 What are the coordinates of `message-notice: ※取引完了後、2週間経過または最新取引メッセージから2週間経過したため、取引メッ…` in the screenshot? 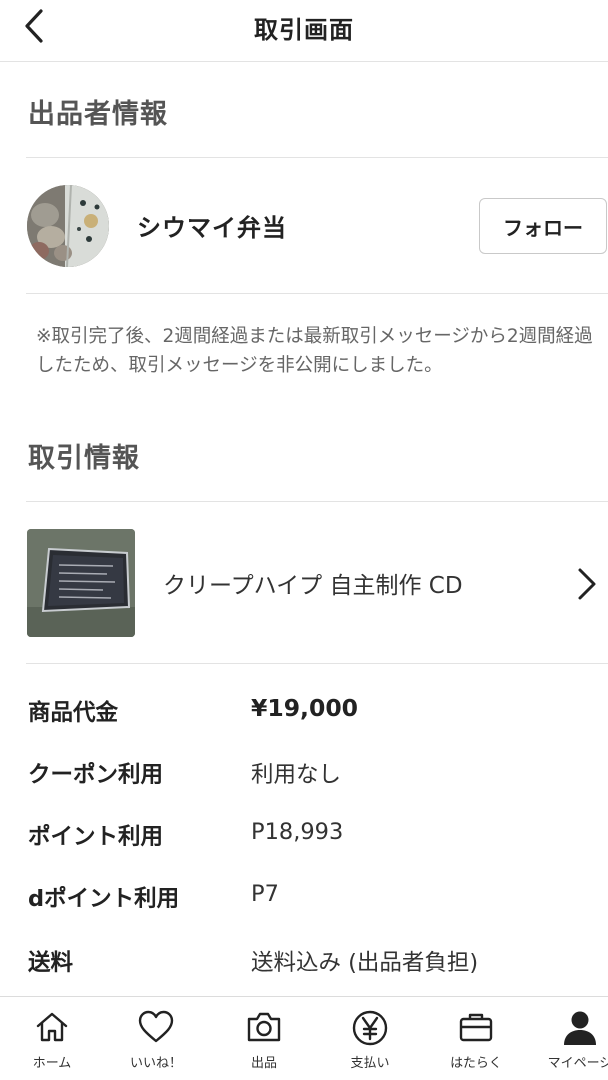 It's located at (314, 351).